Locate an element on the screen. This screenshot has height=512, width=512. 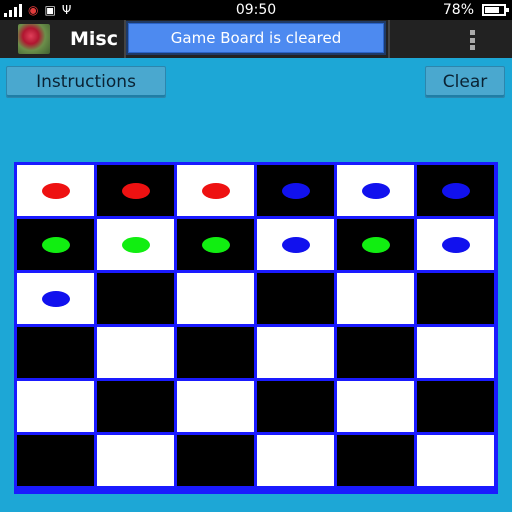
clock: 09:50 is located at coordinates (256, 10).